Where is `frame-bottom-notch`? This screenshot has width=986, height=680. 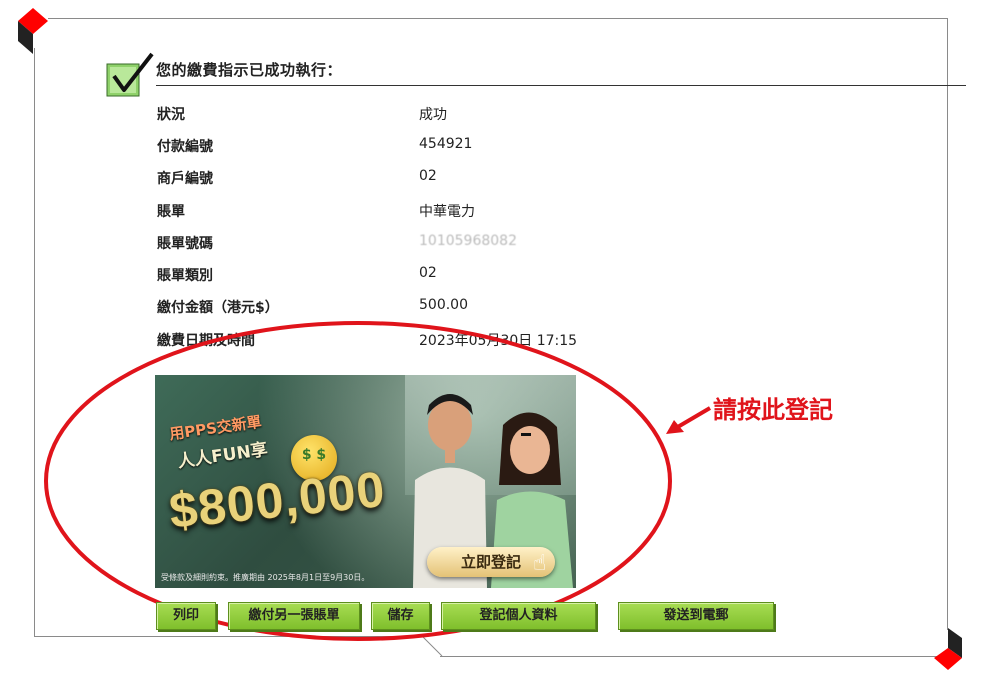 frame-bottom-notch is located at coordinates (432, 646).